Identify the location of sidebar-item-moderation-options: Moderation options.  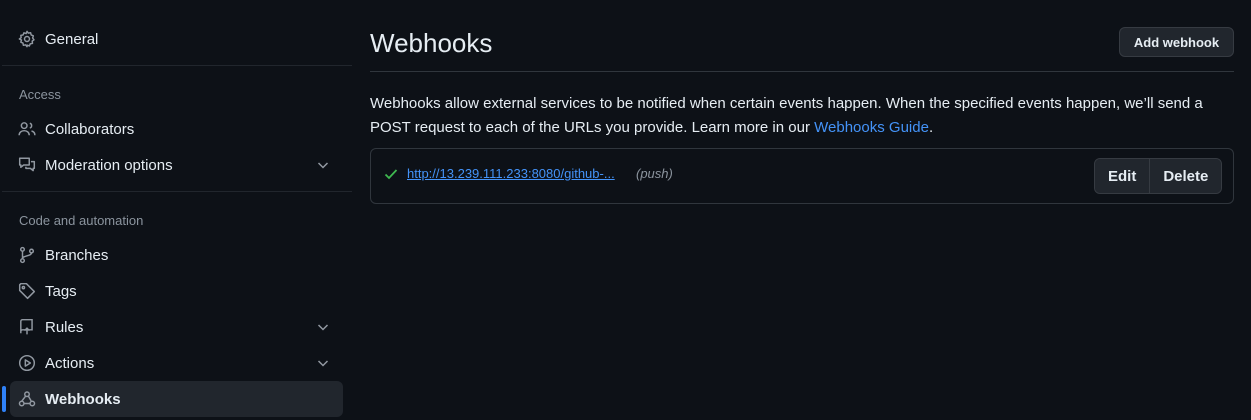
(176, 165).